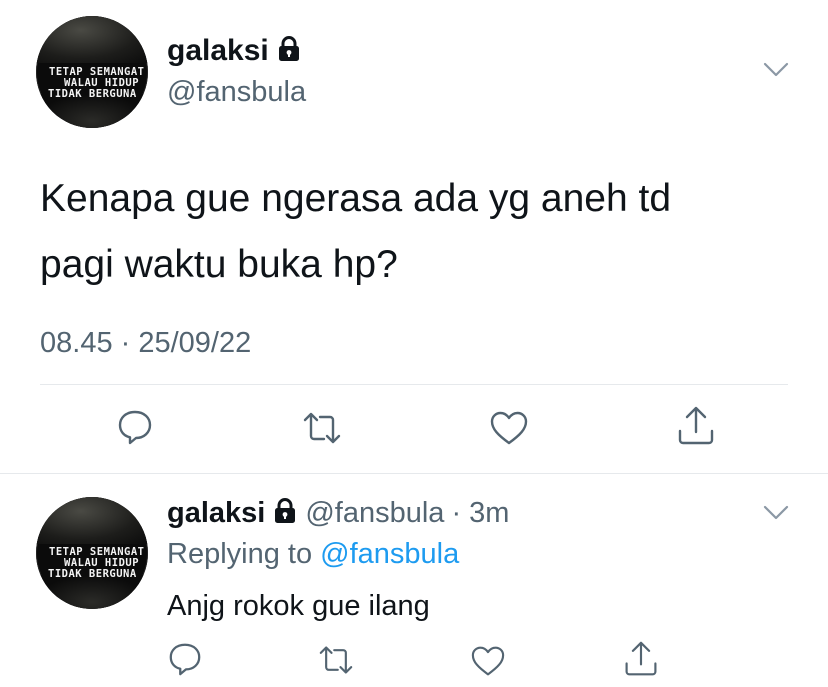  Describe the element at coordinates (285, 513) in the screenshot. I see `reply-lock-icon` at that location.